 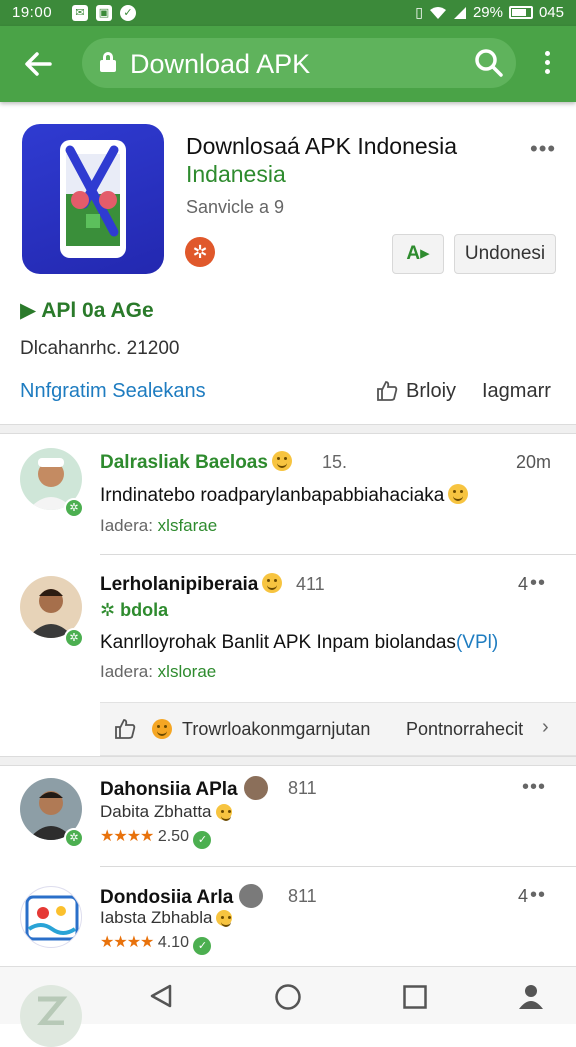 What do you see at coordinates (113, 391) in the screenshot?
I see `info-link: Nnfgratim Sealekans` at bounding box center [113, 391].